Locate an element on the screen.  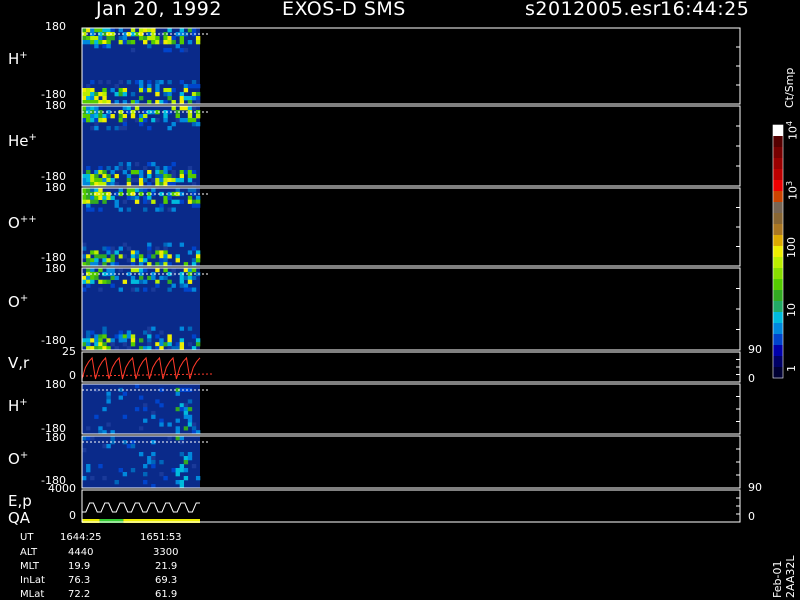
info-value: 61.9 is located at coordinates (166, 594).